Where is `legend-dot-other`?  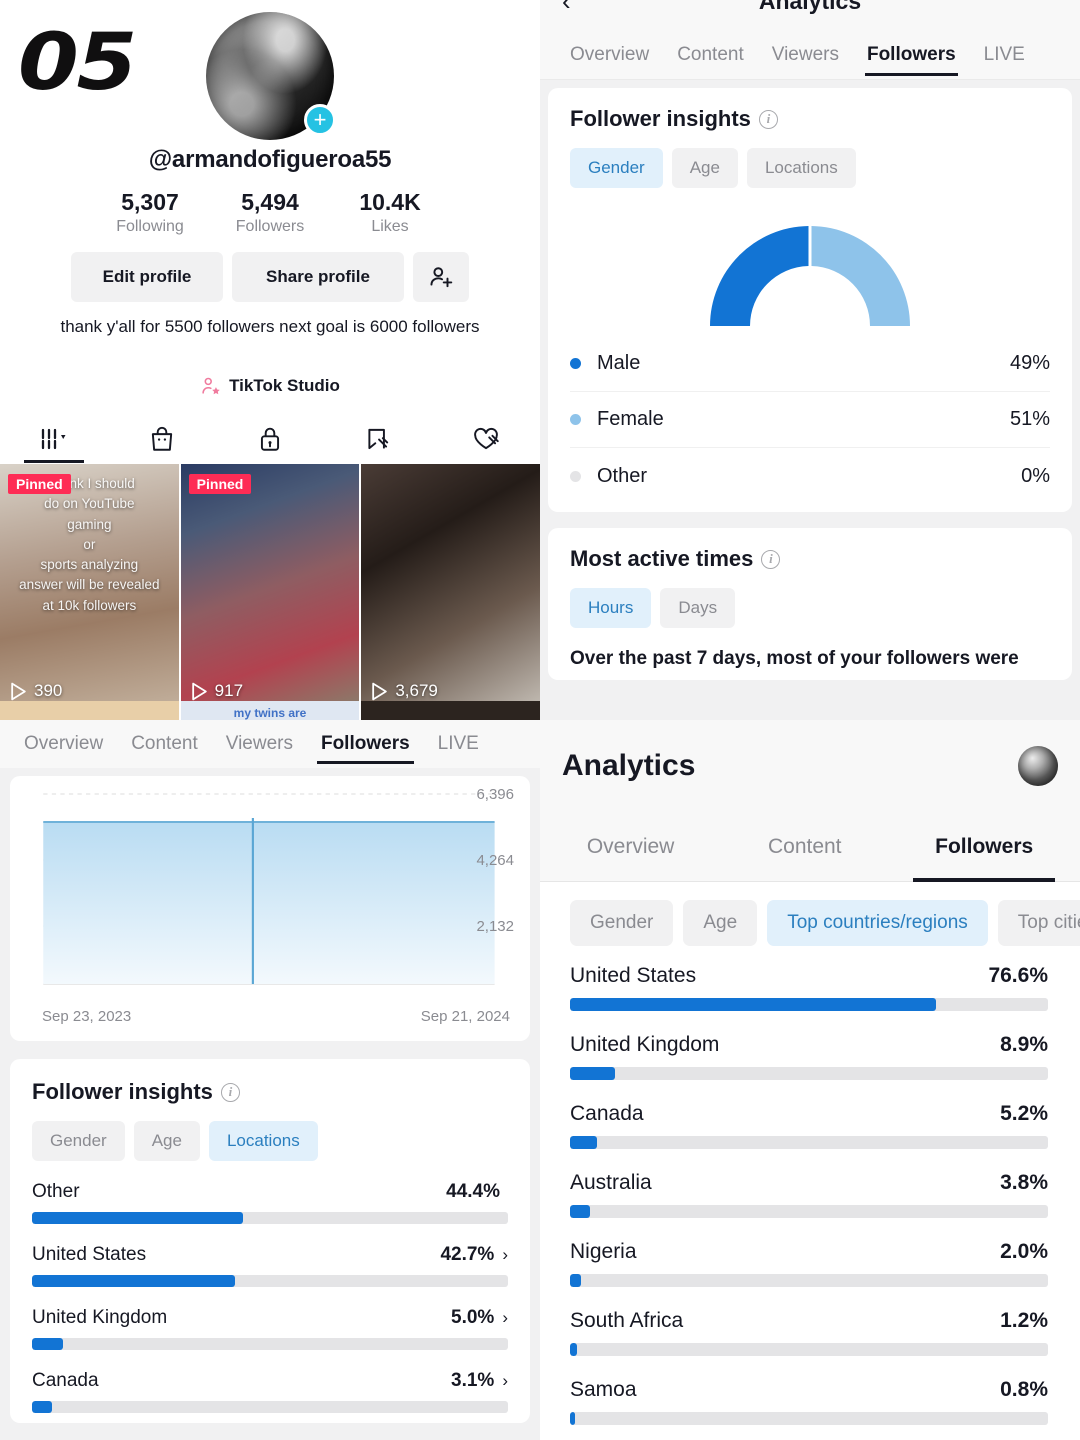
legend-dot-other is located at coordinates (575, 476).